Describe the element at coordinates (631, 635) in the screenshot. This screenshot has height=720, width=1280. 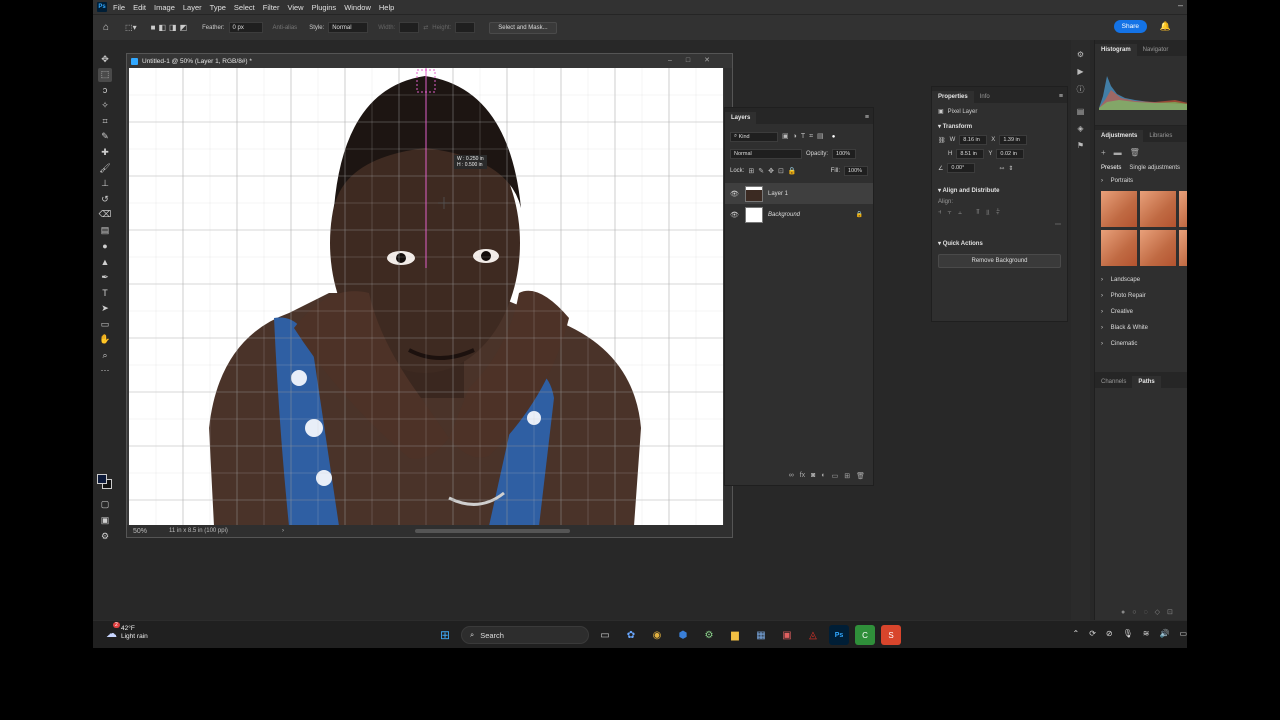
I see `copilot-icon: ✿` at that location.